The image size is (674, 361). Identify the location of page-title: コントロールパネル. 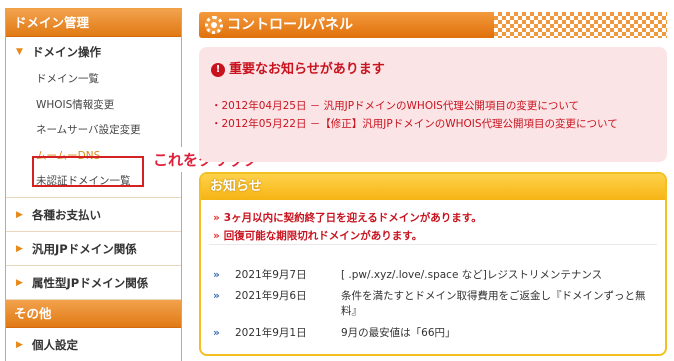
(346, 25).